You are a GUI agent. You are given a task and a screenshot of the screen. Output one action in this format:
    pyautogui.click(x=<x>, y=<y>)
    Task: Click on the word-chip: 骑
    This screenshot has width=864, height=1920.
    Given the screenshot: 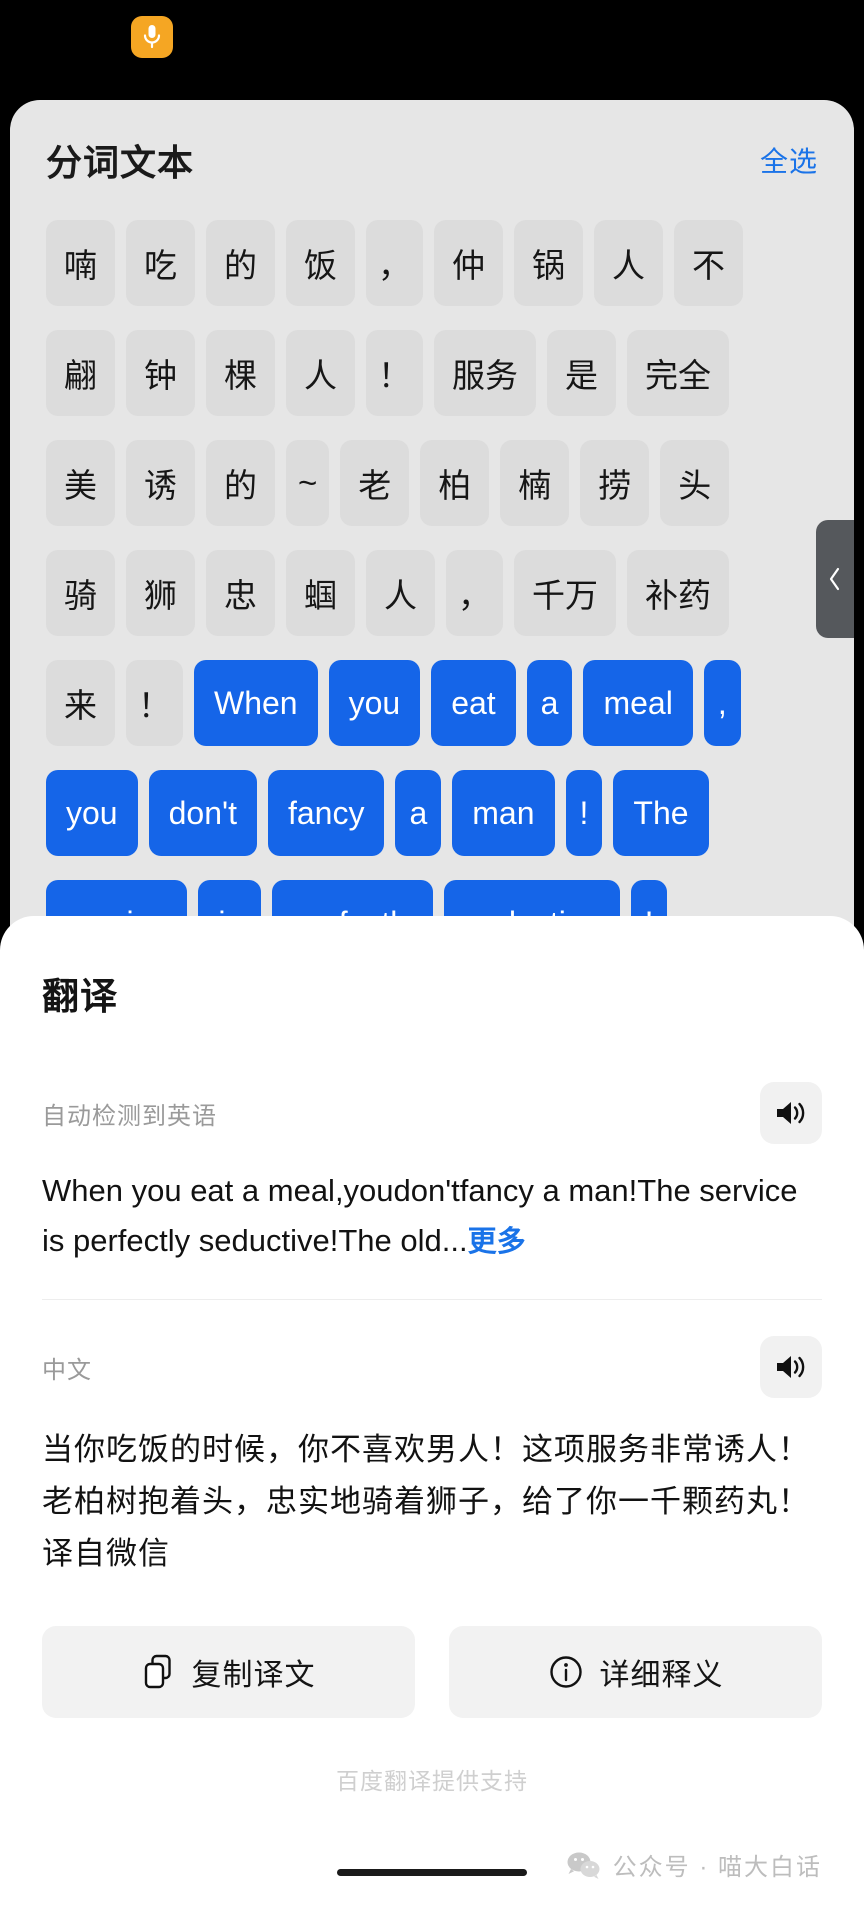 What is the action you would take?
    pyautogui.click(x=80, y=593)
    